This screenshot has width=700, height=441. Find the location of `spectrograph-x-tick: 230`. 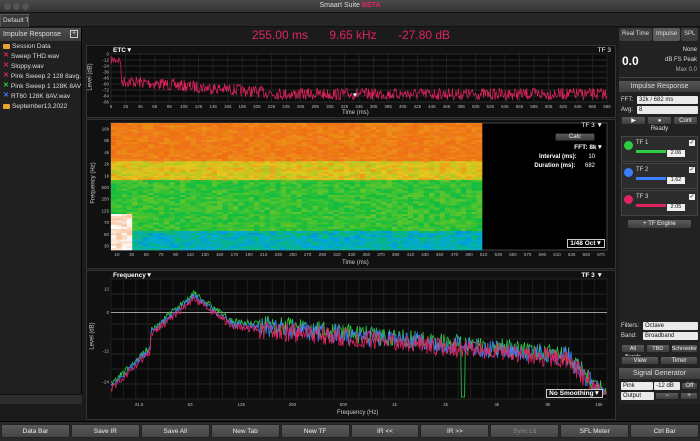

spectrograph-x-tick: 230 is located at coordinates (279, 254).